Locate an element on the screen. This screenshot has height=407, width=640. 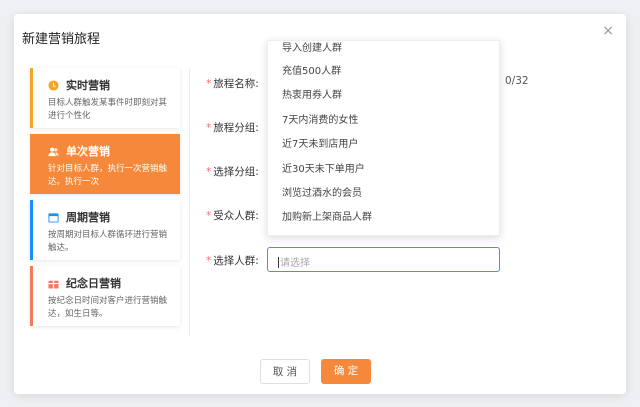
journey-name-label: * 旅程名称: is located at coordinates (232, 84).